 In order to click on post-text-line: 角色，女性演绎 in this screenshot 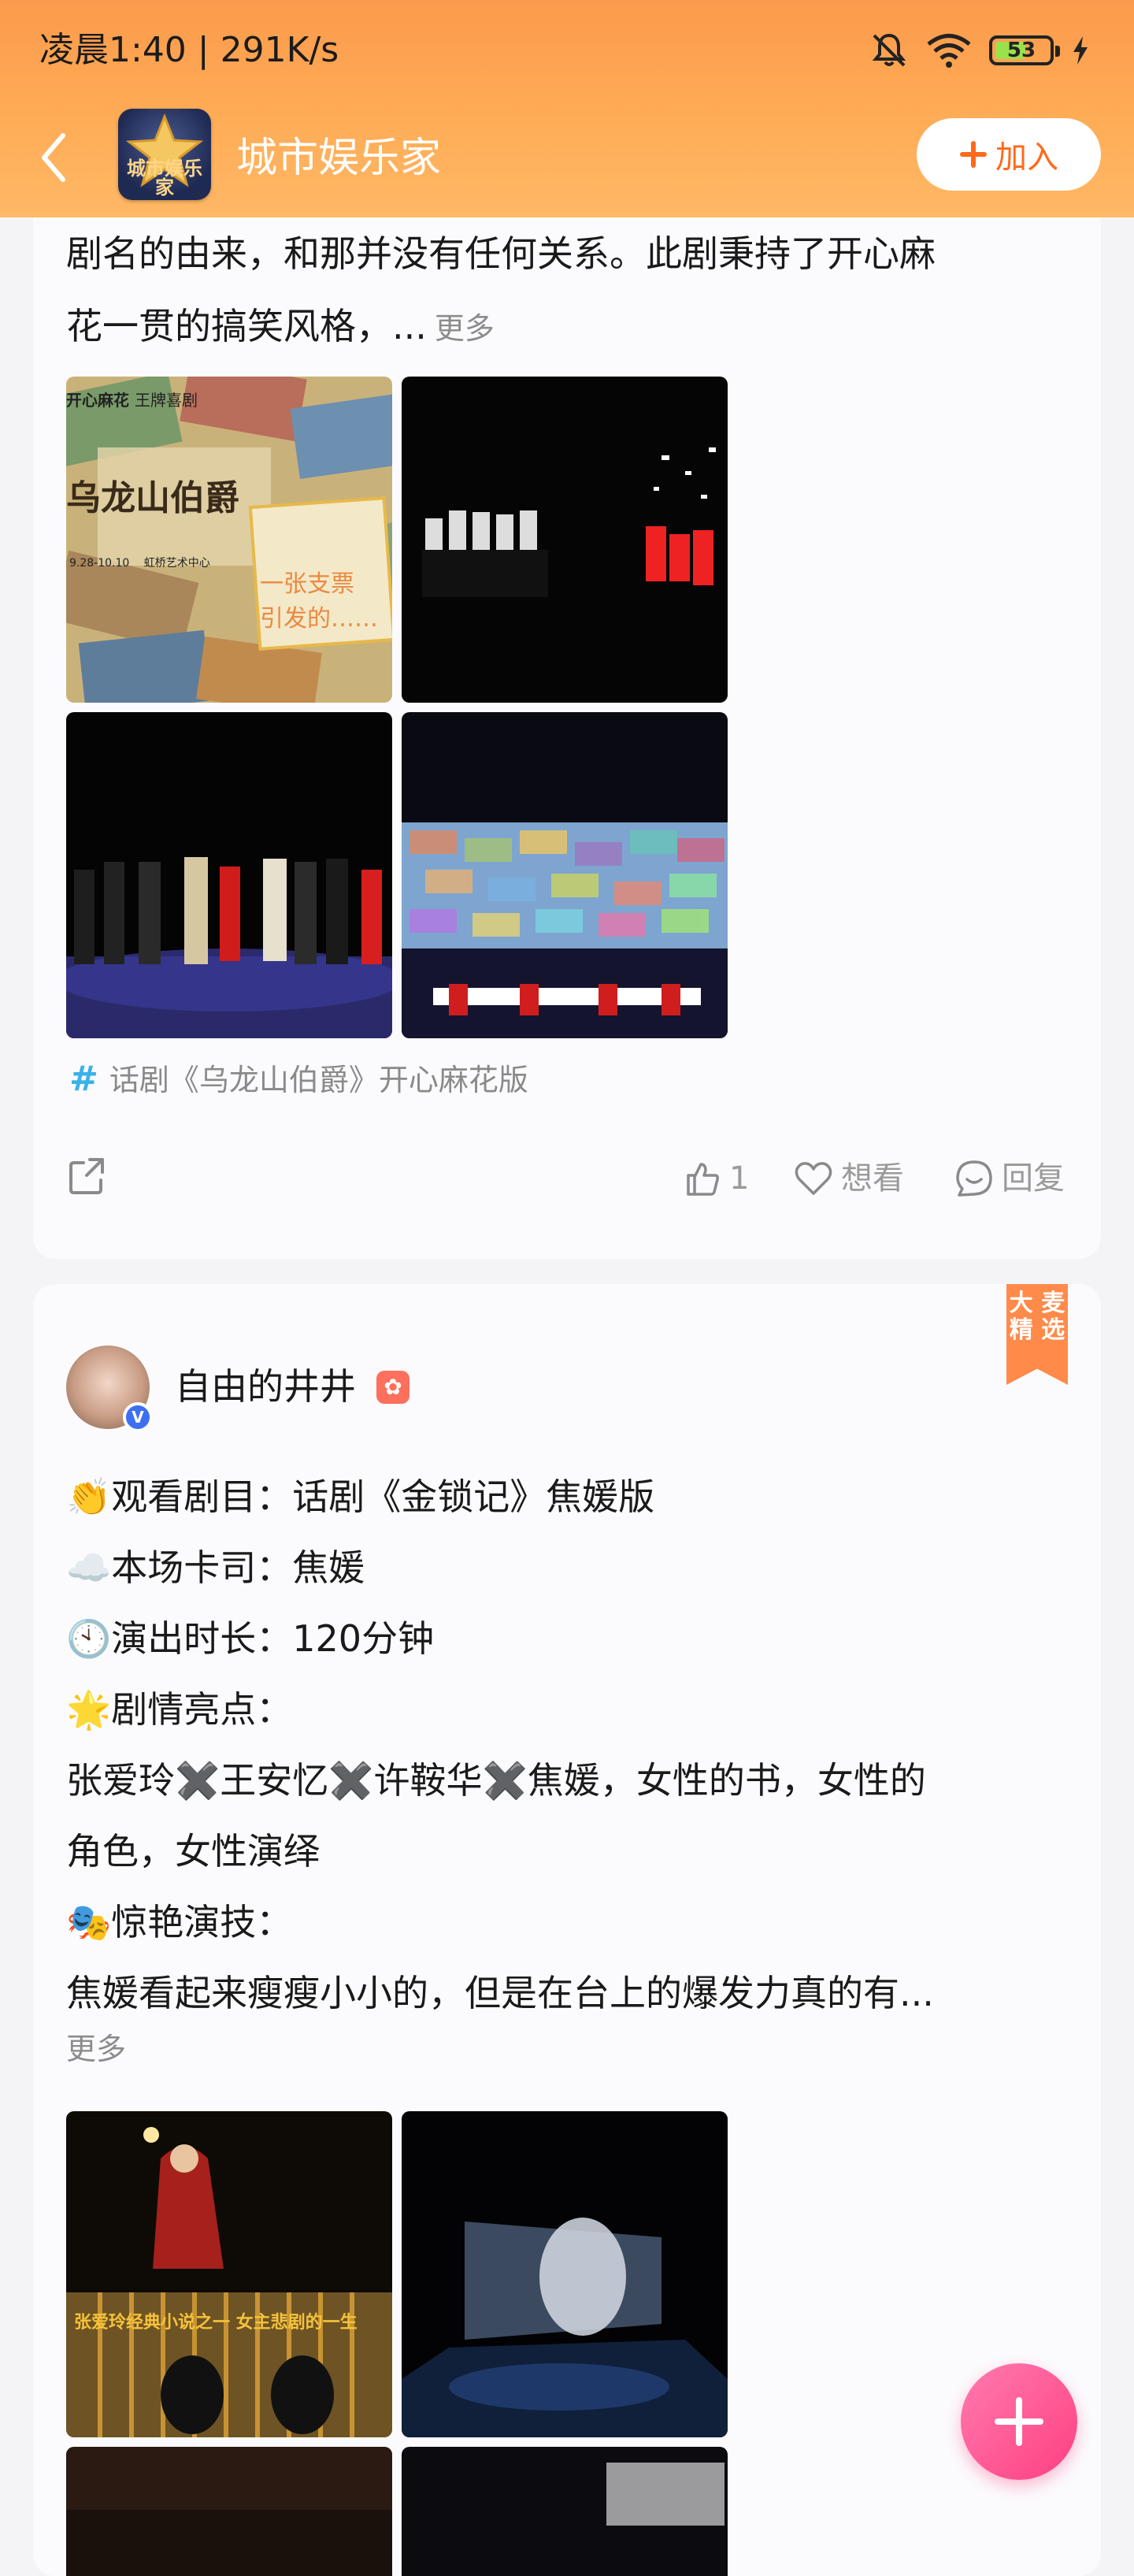, I will do `click(193, 1851)`.